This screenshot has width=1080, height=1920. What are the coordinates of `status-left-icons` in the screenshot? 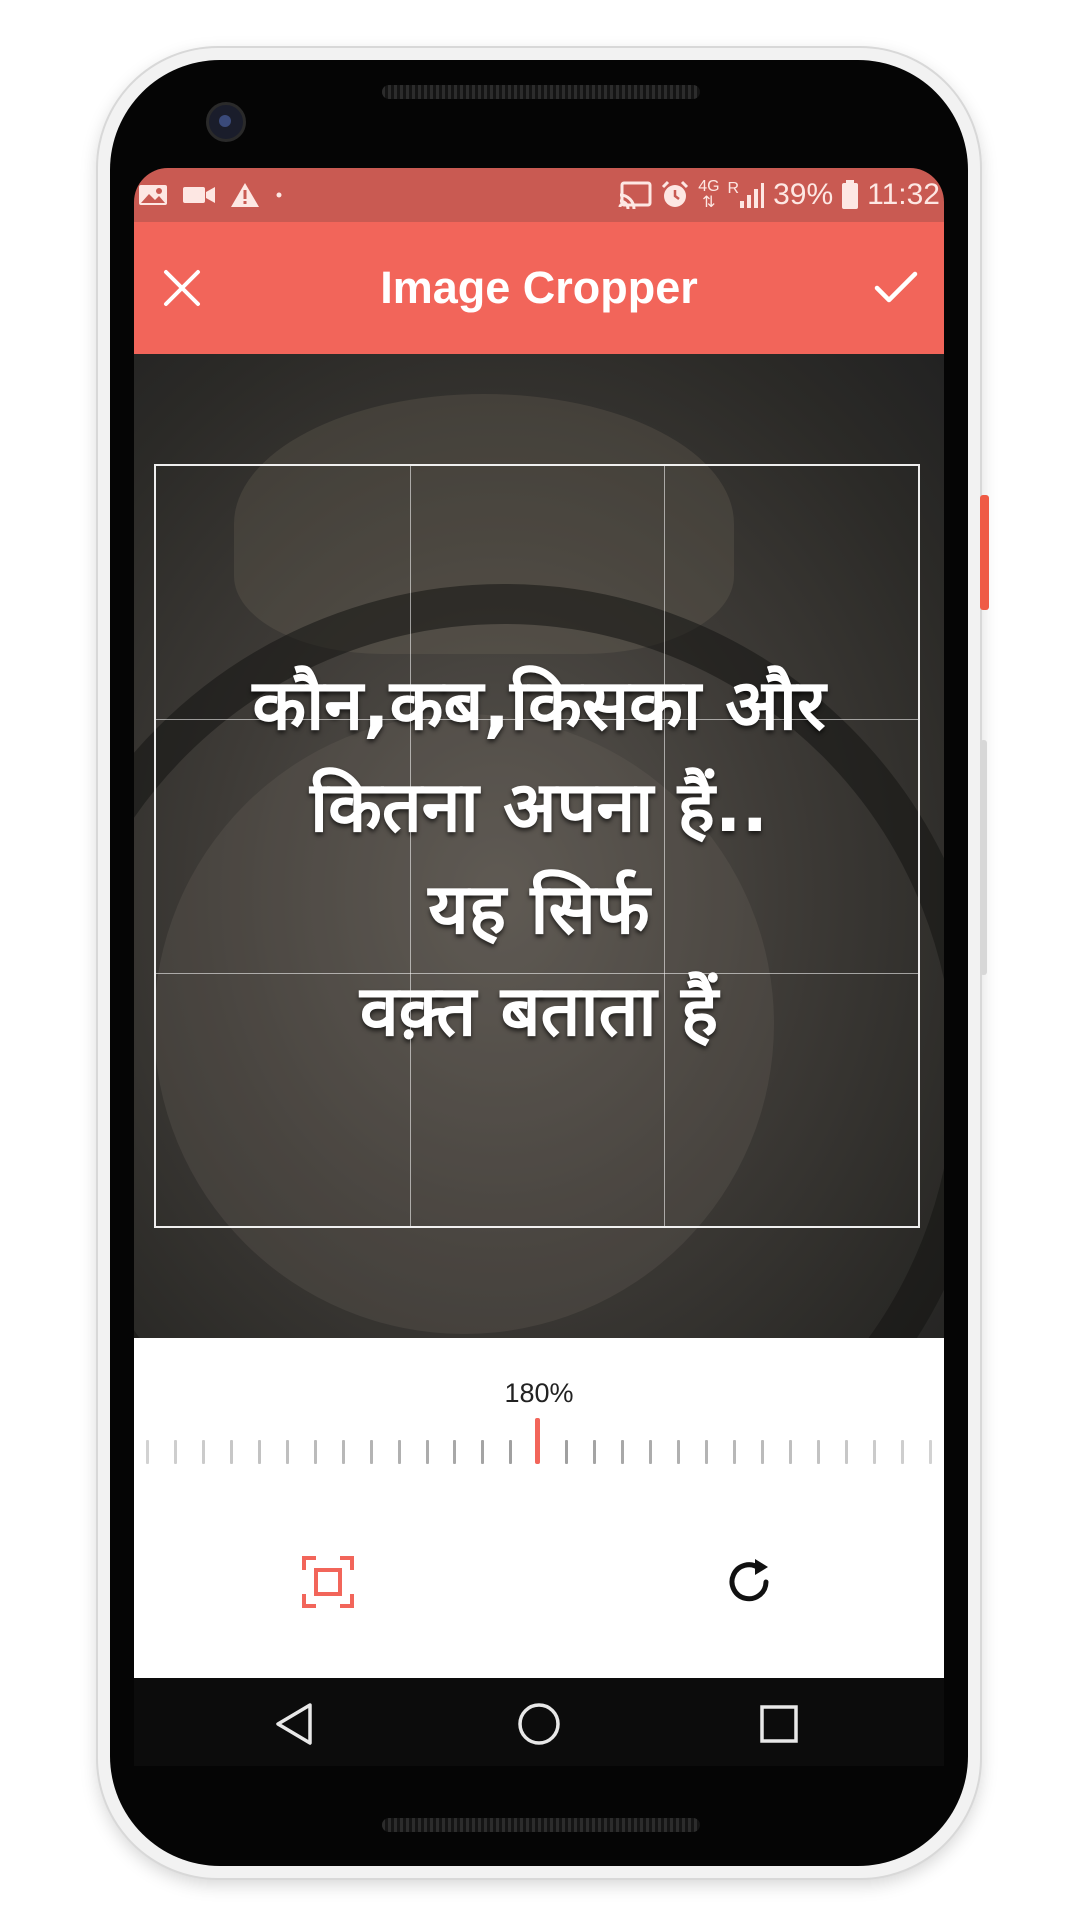 It's located at (209, 195).